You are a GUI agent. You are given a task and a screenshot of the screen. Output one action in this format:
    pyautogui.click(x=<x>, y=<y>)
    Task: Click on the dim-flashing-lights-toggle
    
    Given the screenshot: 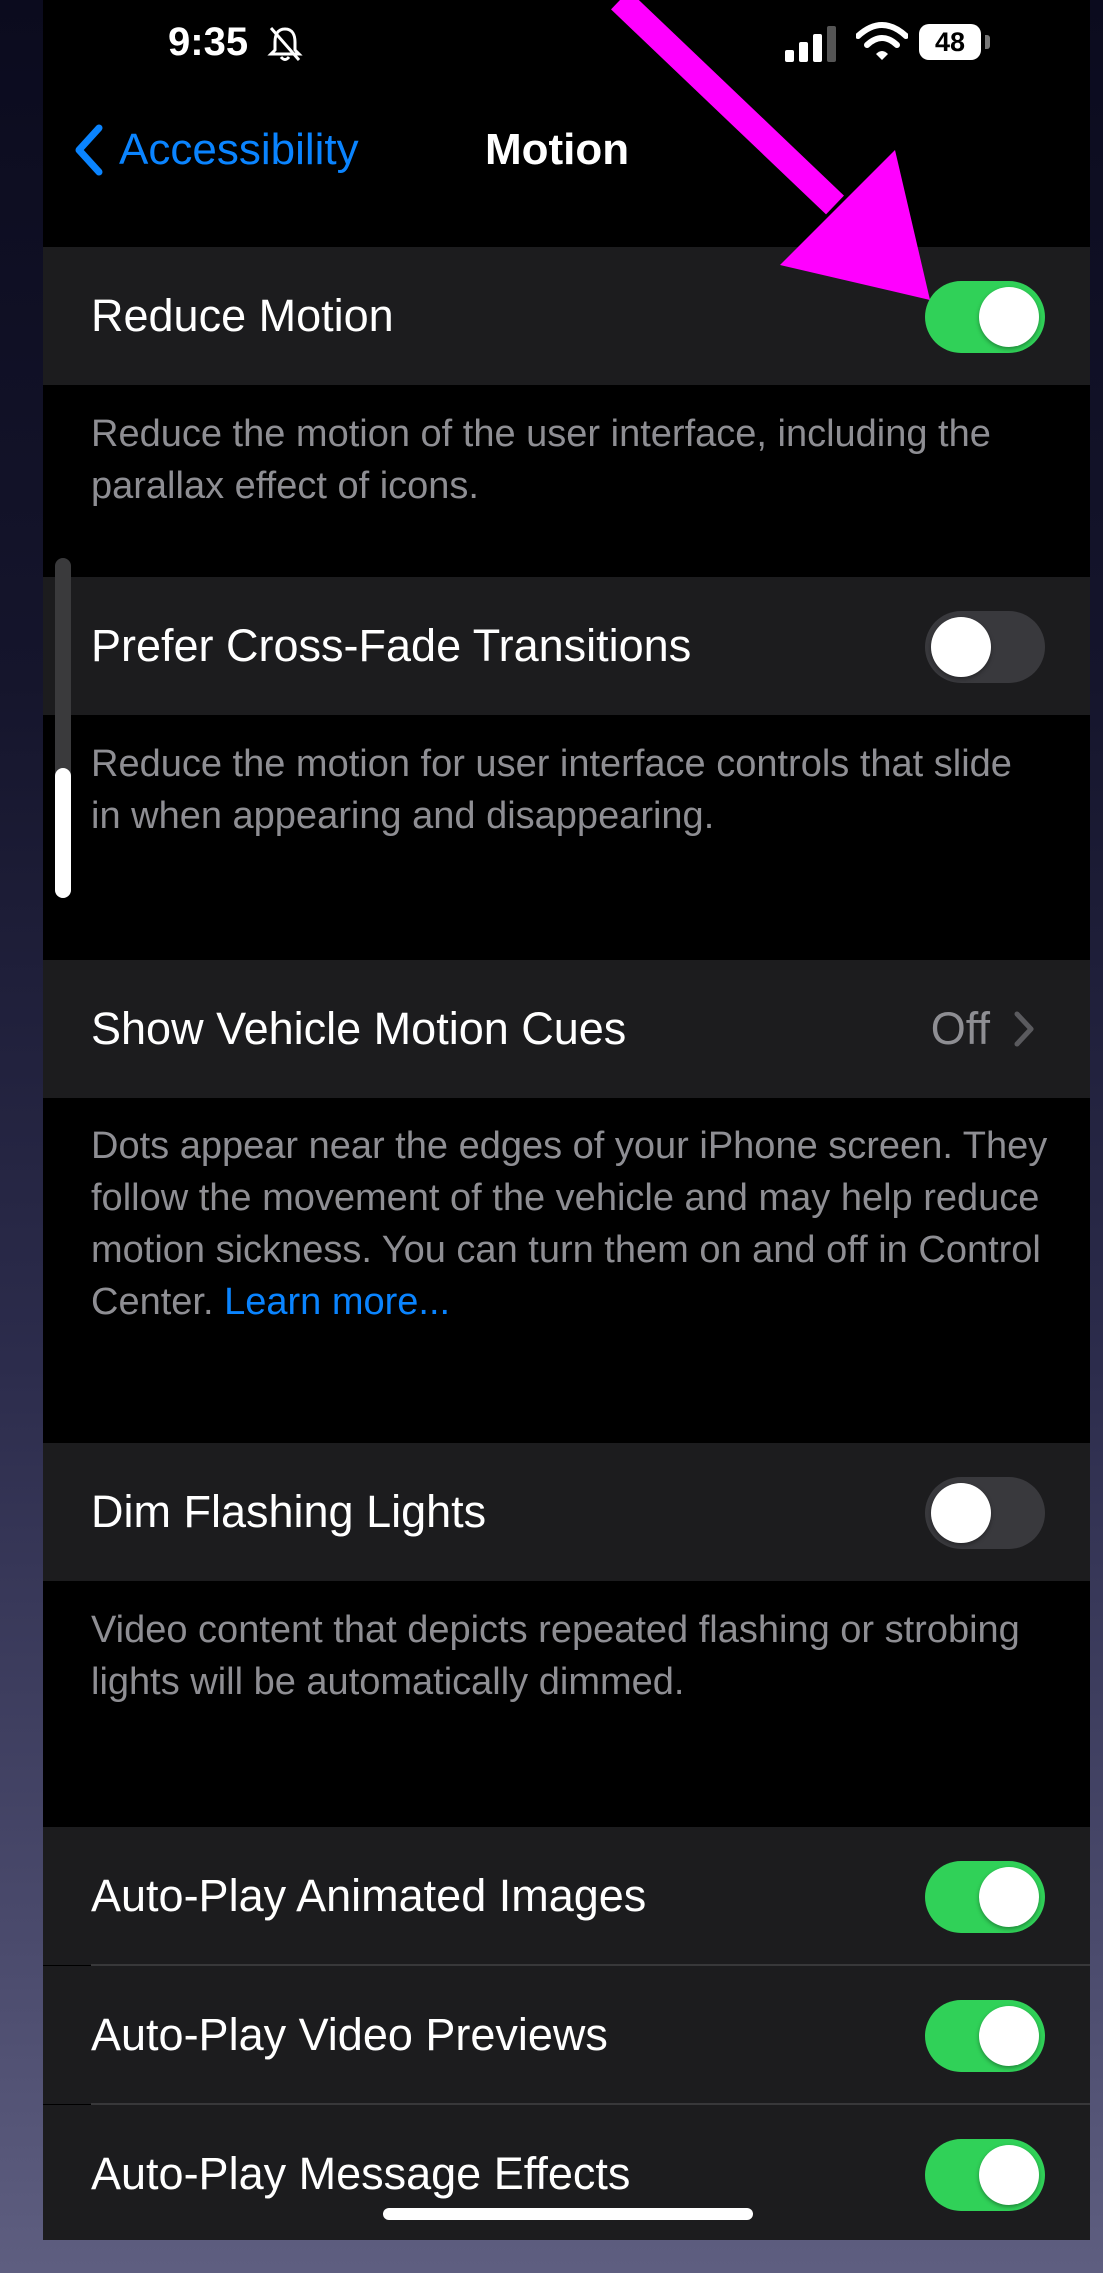 What is the action you would take?
    pyautogui.click(x=985, y=1513)
    